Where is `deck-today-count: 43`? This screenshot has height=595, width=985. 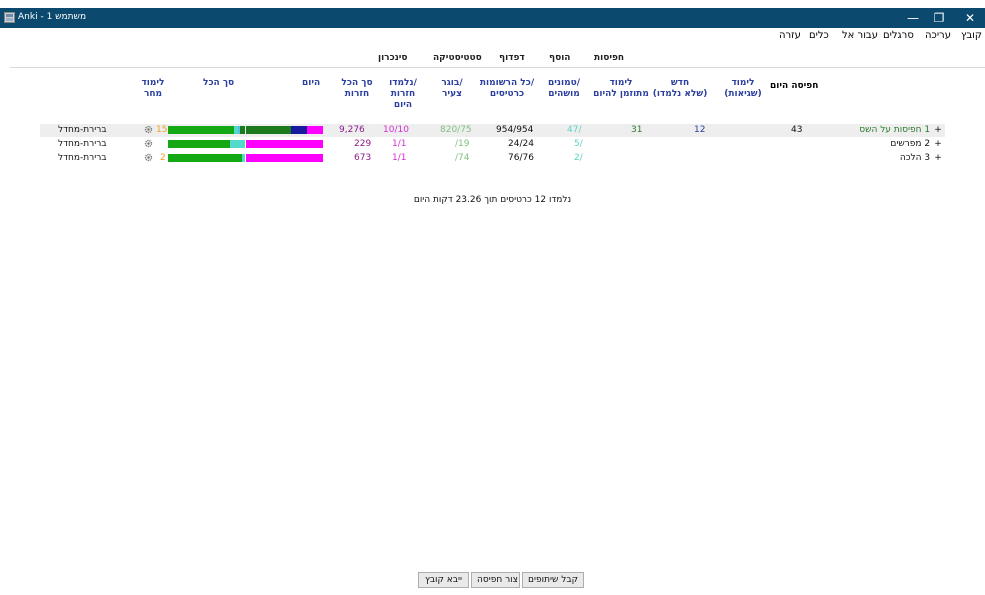
deck-today-count: 43 is located at coordinates (797, 130).